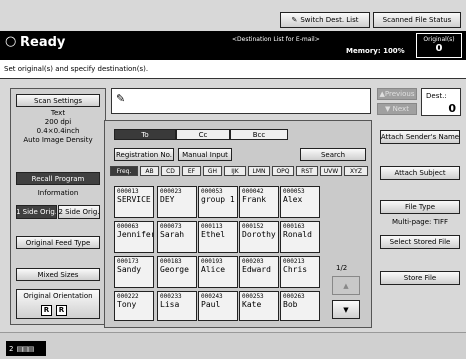 The width and height of the screenshot is (466, 359). Describe the element at coordinates (58, 131) in the screenshot. I see `setting-size: 0.4×0.4inch` at that location.